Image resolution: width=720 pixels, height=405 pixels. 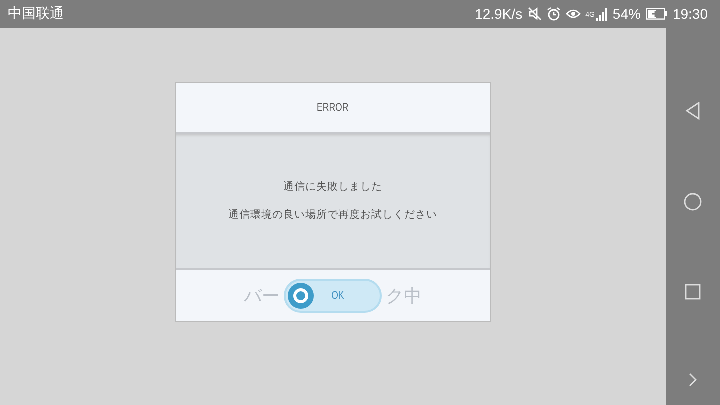 What do you see at coordinates (36, 14) in the screenshot?
I see `carrier-name: 中国联通` at bounding box center [36, 14].